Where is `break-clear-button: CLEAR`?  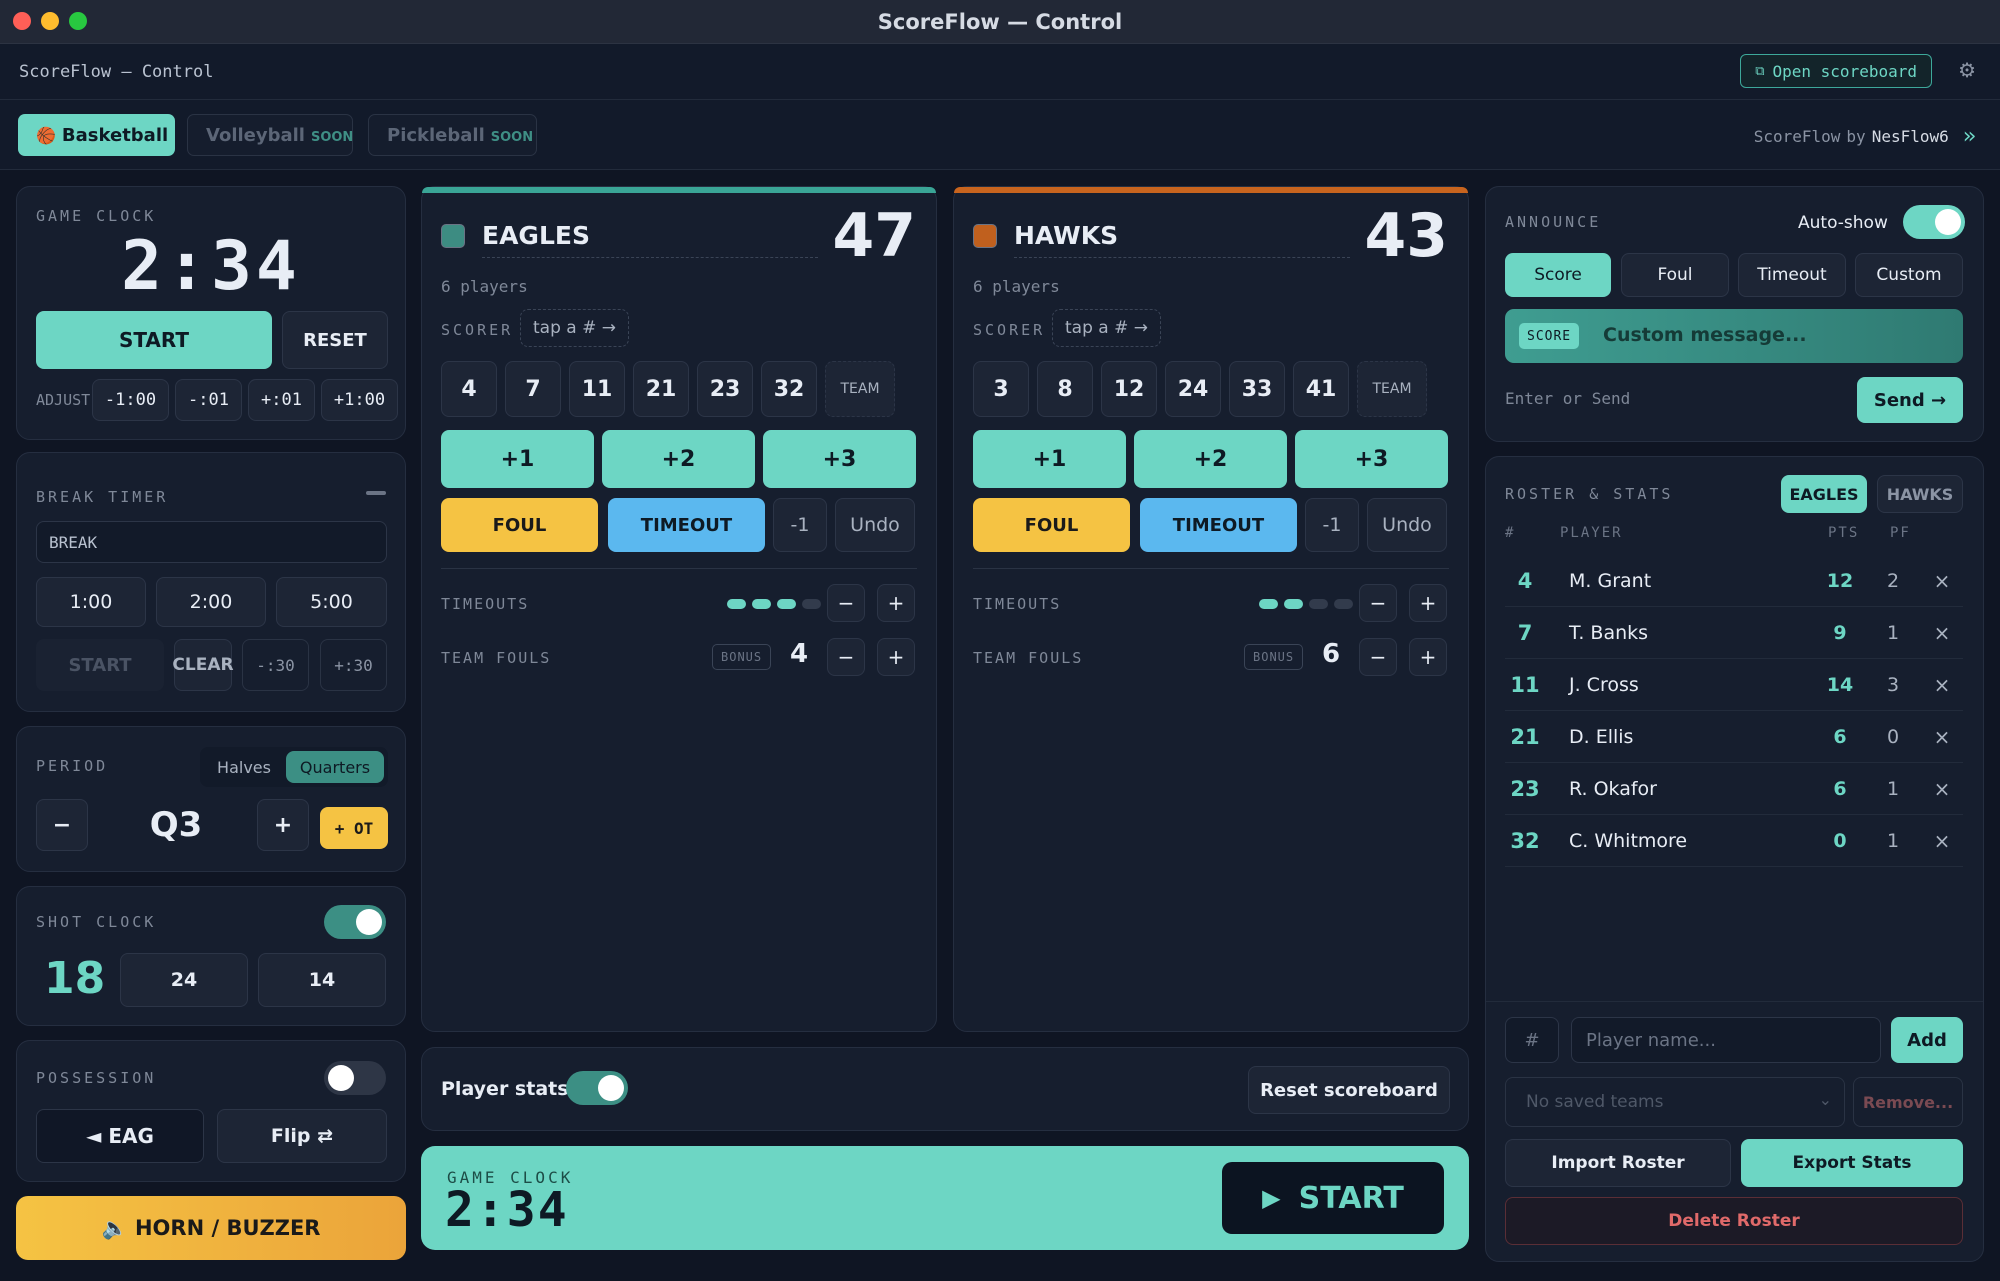 break-clear-button: CLEAR is located at coordinates (203, 665).